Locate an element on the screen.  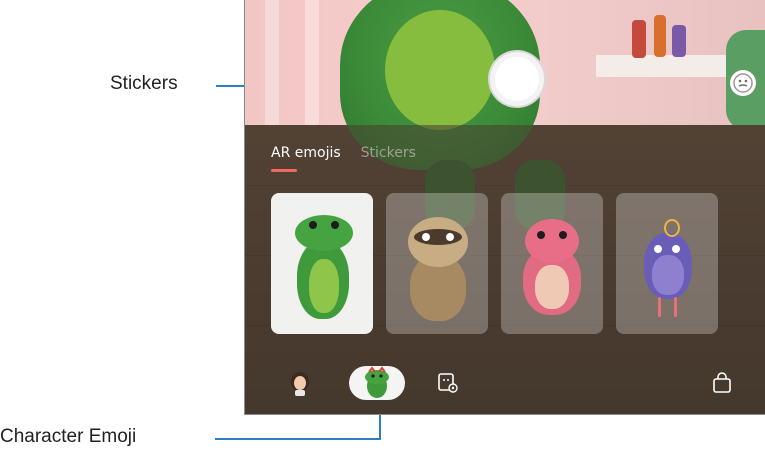
sticker-settings-button is located at coordinates (448, 383).